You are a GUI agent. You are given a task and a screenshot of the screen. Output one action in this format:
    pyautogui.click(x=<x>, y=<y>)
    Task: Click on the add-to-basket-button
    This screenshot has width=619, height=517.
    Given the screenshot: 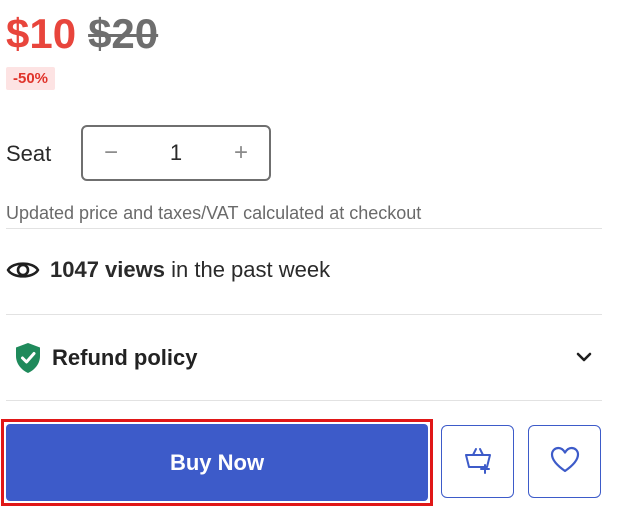 What is the action you would take?
    pyautogui.click(x=477, y=461)
    